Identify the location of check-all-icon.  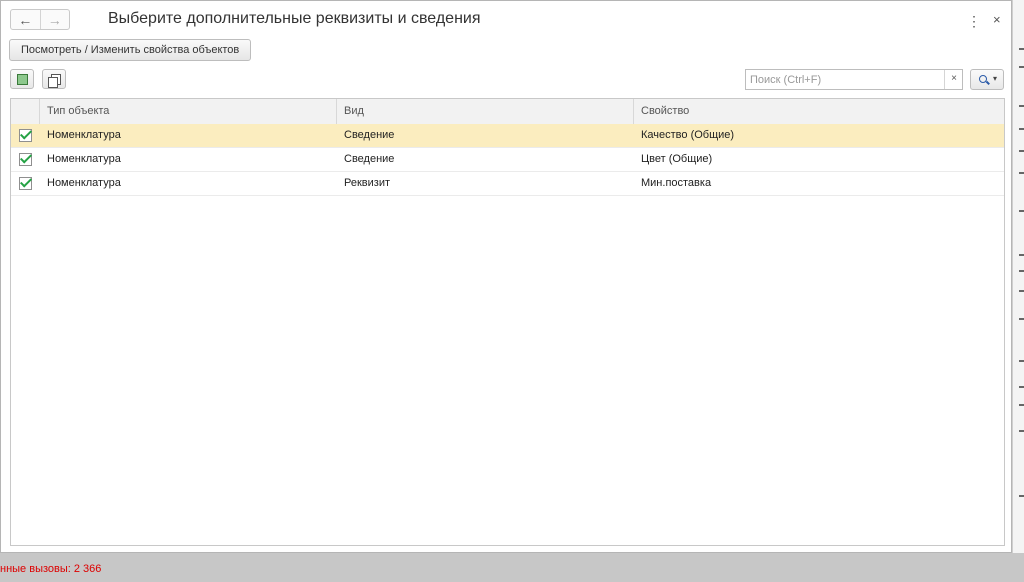
(24, 78).